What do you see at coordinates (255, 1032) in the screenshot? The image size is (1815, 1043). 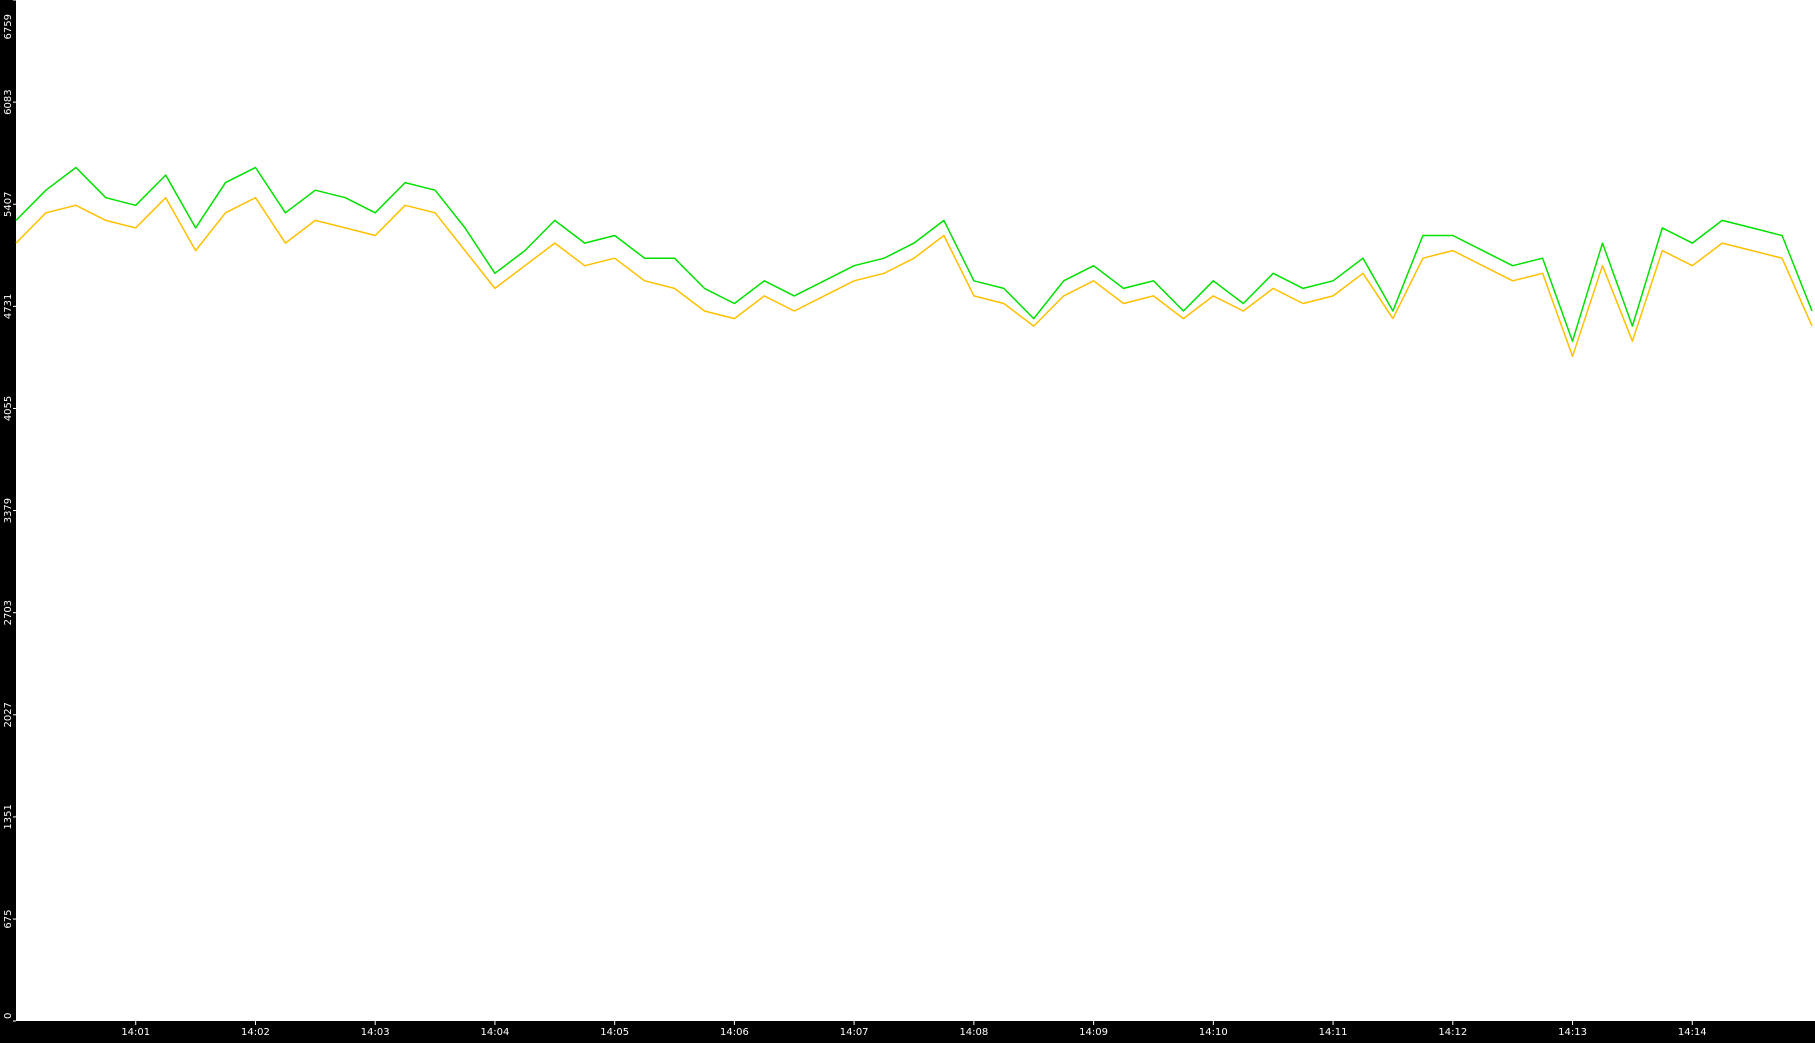 I see `x-tick-label: 14:02` at bounding box center [255, 1032].